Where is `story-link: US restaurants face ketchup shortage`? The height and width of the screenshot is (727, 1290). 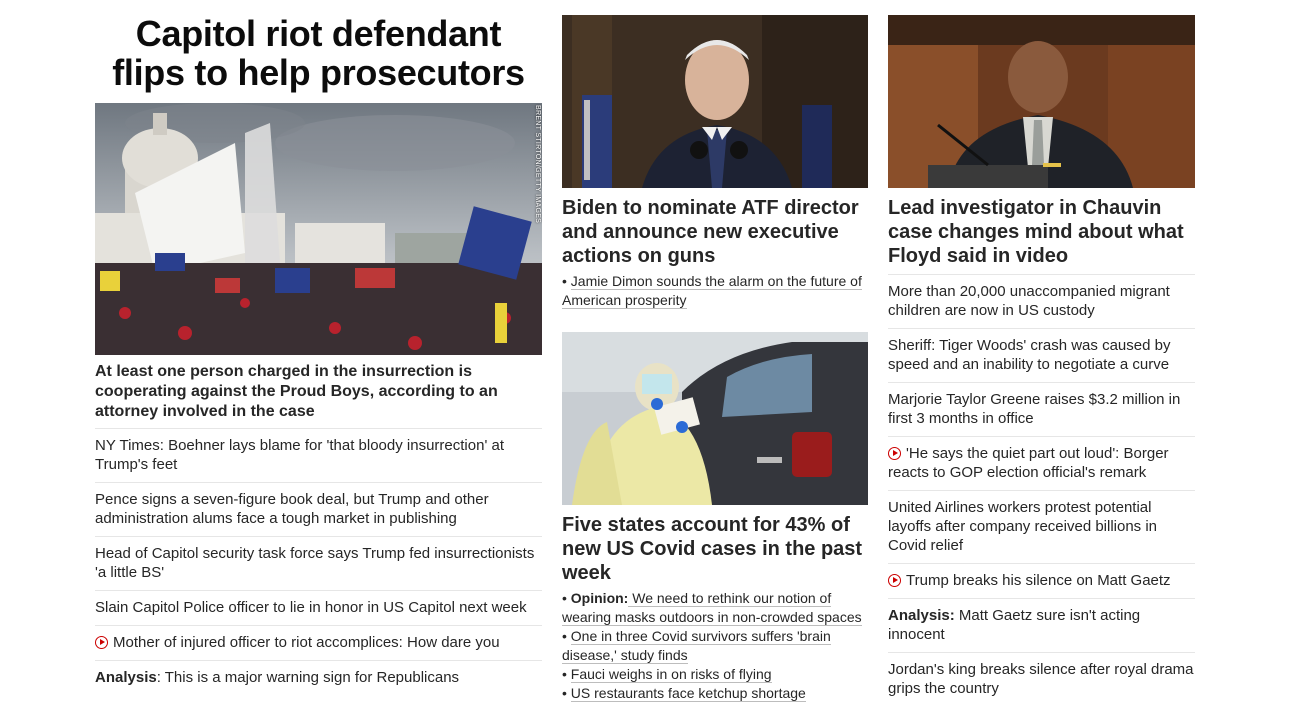
story-link: US restaurants face ketchup shortage is located at coordinates (688, 693).